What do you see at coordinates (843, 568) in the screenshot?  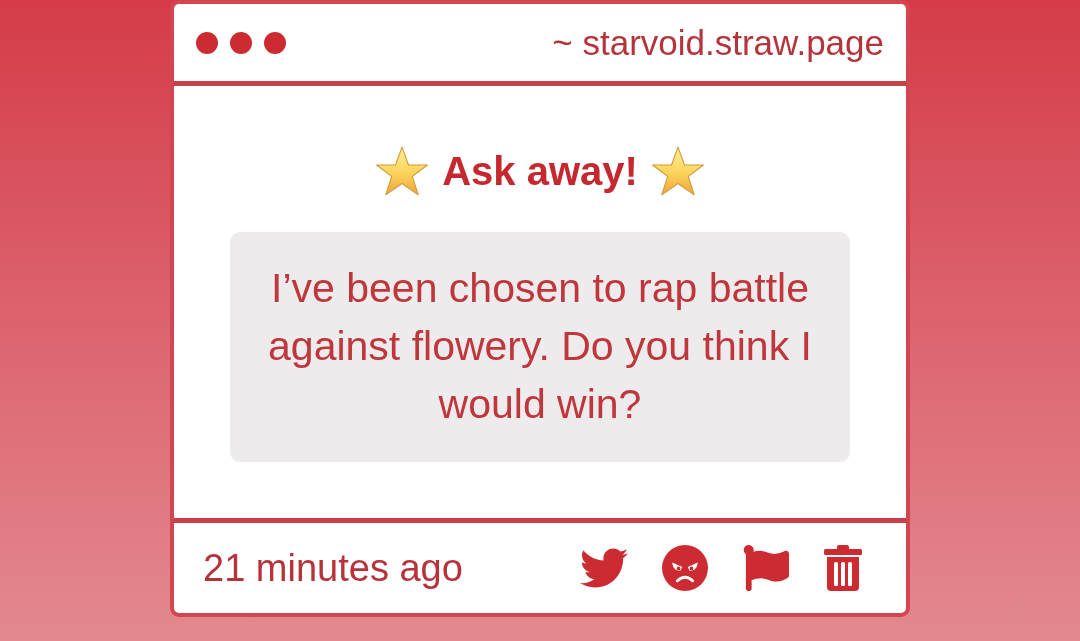 I see `trash-icon` at bounding box center [843, 568].